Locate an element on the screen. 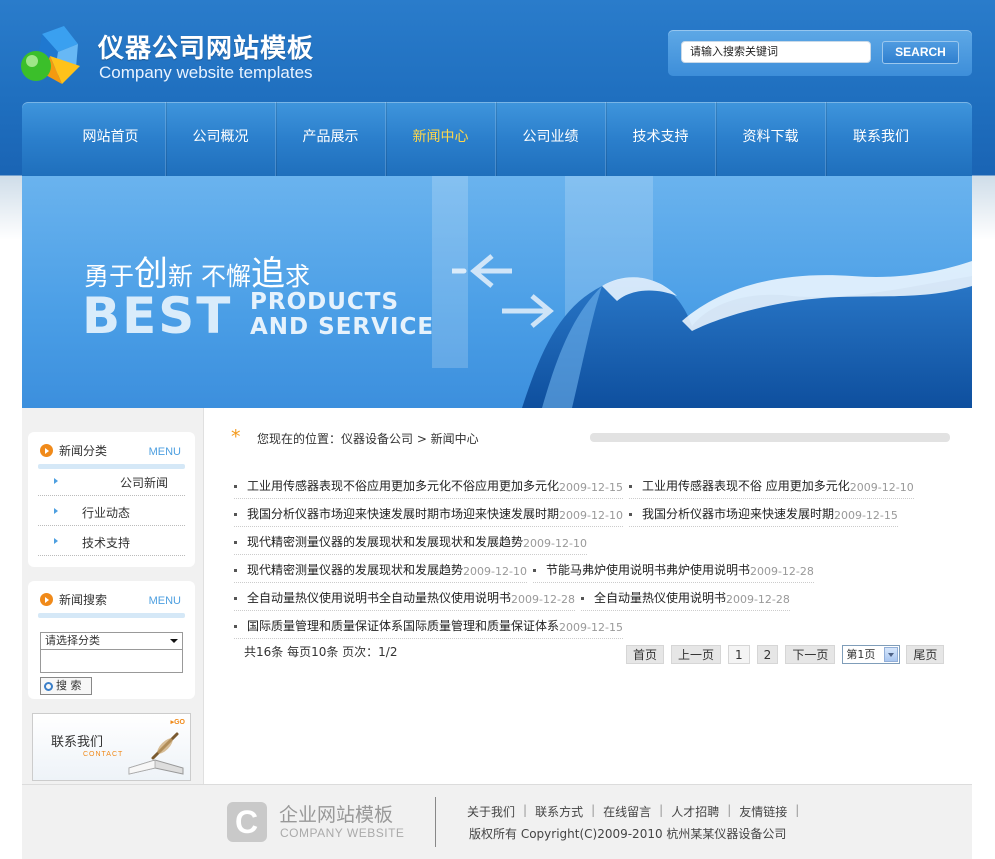 This screenshot has height=859, width=995. category-label: 行业动态 is located at coordinates (106, 513).